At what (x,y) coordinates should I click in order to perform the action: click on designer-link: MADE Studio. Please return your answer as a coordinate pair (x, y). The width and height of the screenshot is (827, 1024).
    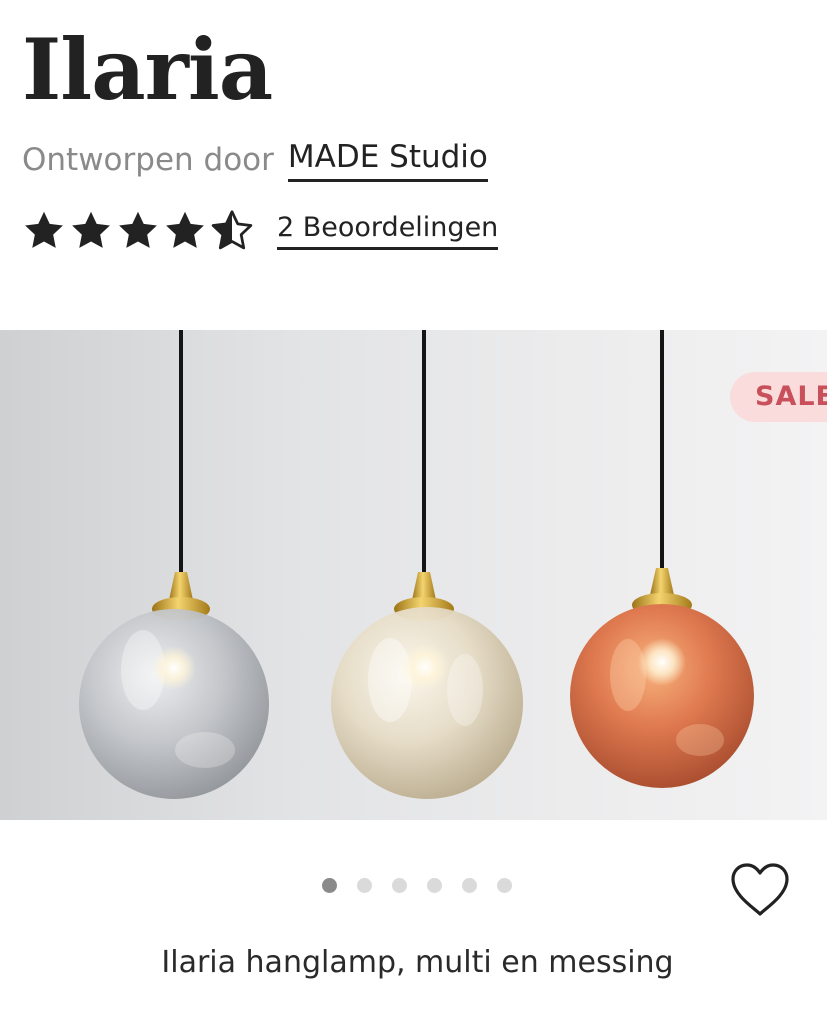
    Looking at the image, I should click on (387, 160).